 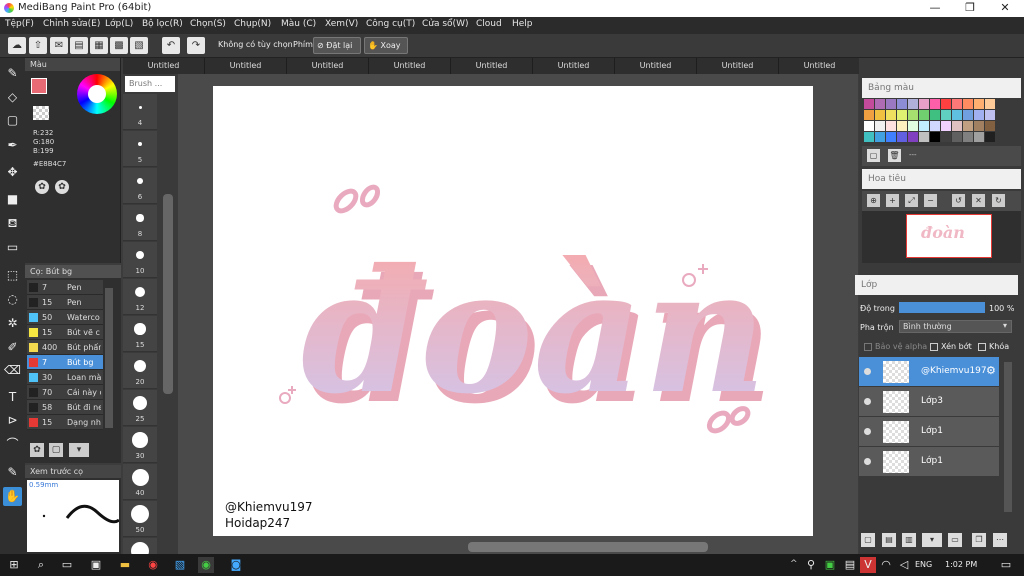 What do you see at coordinates (196, 45) in the screenshot?
I see `redo-icon: ↷` at bounding box center [196, 45].